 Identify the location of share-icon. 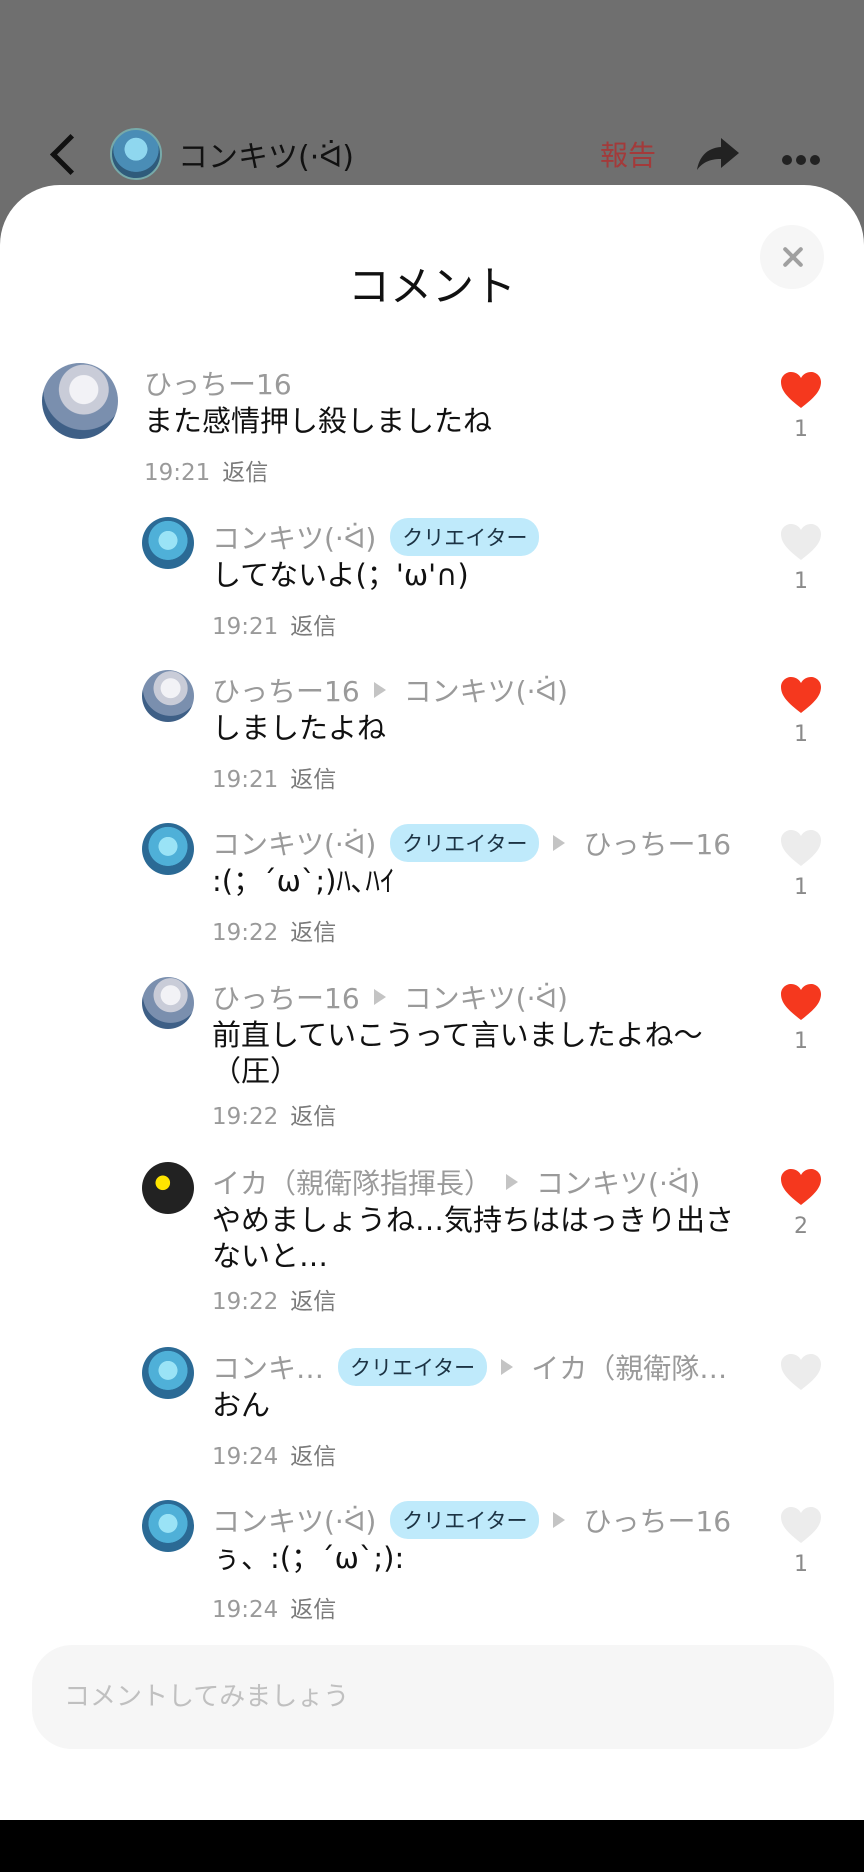
(718, 154).